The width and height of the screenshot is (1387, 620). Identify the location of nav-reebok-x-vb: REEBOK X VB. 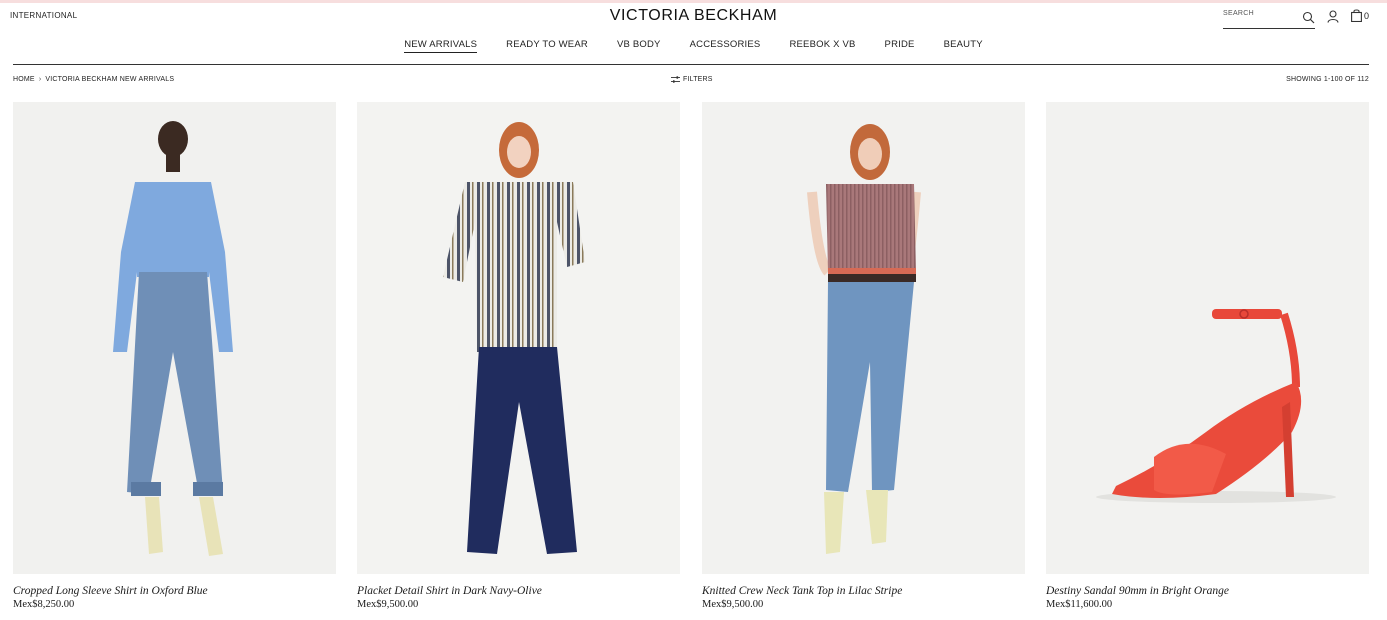
(822, 46).